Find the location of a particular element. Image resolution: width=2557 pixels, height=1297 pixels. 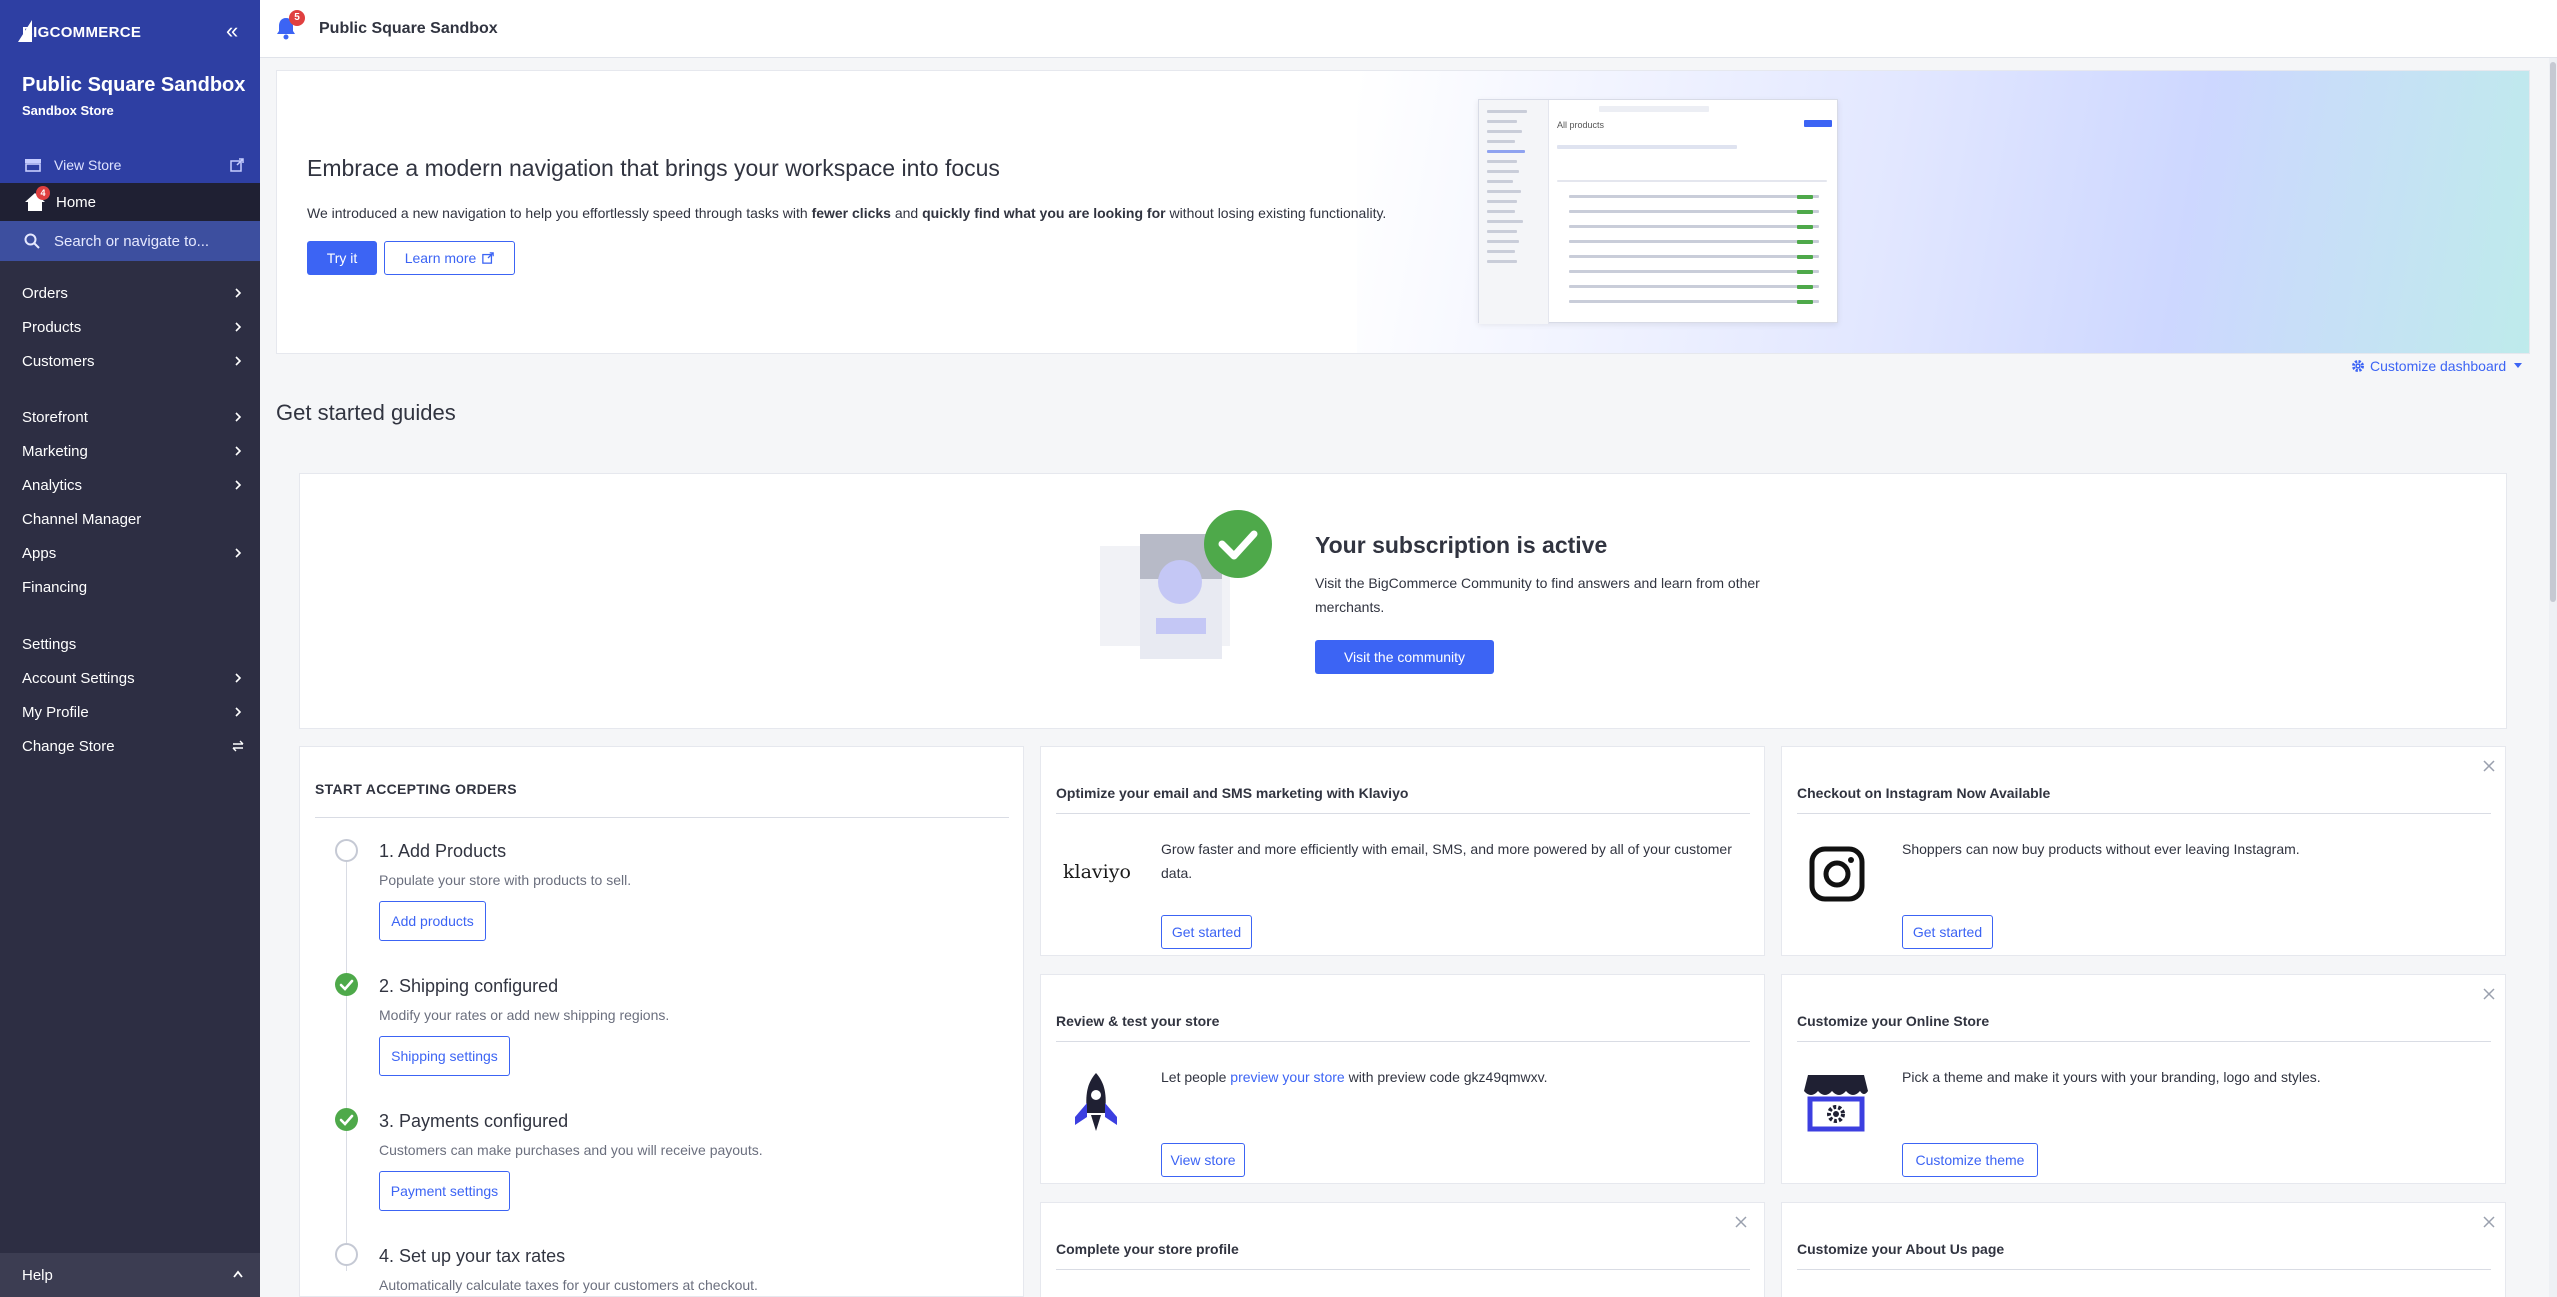

view-store-link: View Store is located at coordinates (130, 165).